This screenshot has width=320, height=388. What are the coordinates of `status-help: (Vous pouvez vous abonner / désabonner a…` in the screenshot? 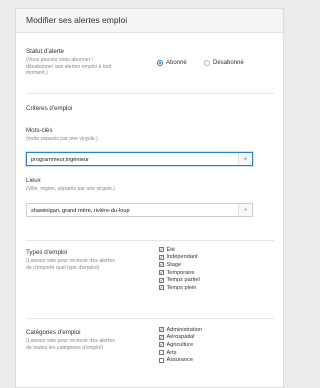 It's located at (69, 66).